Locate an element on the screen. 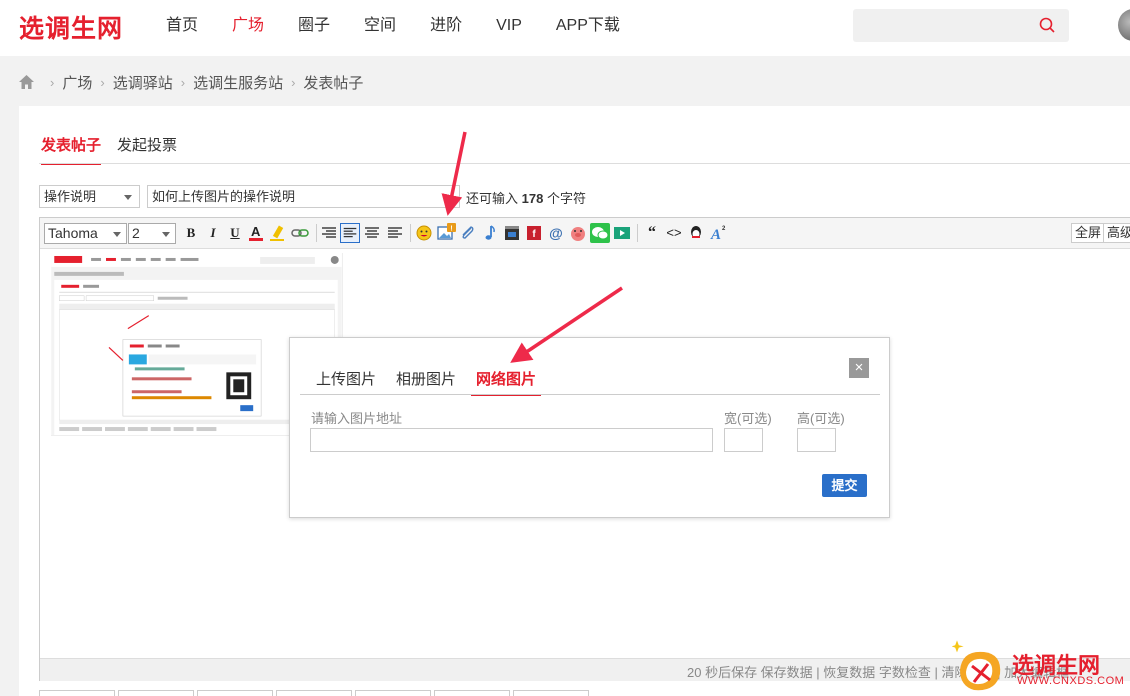 This screenshot has width=1130, height=696. post-tabs: 发表帖子 发起投票 is located at coordinates (117, 149).